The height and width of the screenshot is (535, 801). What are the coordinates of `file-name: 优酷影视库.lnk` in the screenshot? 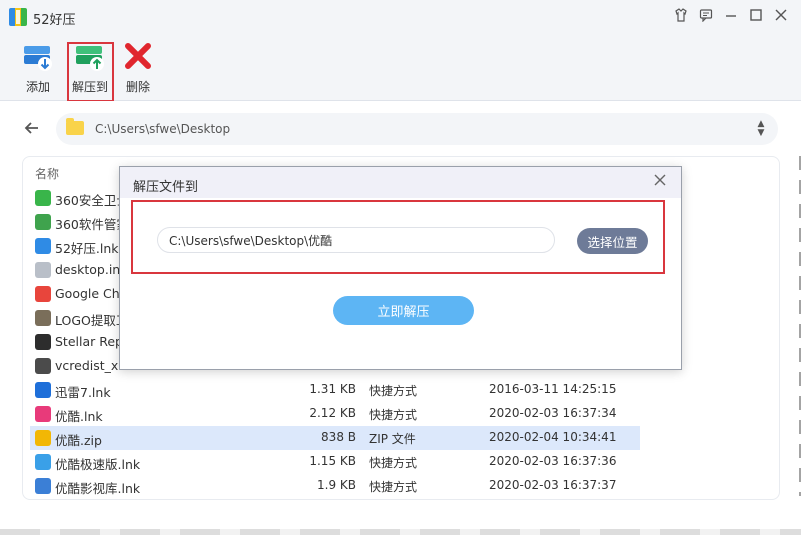 It's located at (98, 488).